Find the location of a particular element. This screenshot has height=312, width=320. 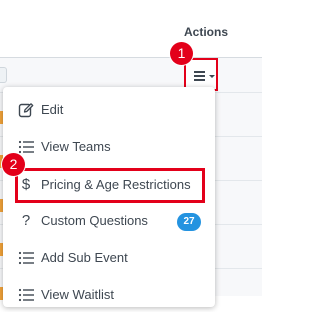

edit-icon is located at coordinates (26, 110).